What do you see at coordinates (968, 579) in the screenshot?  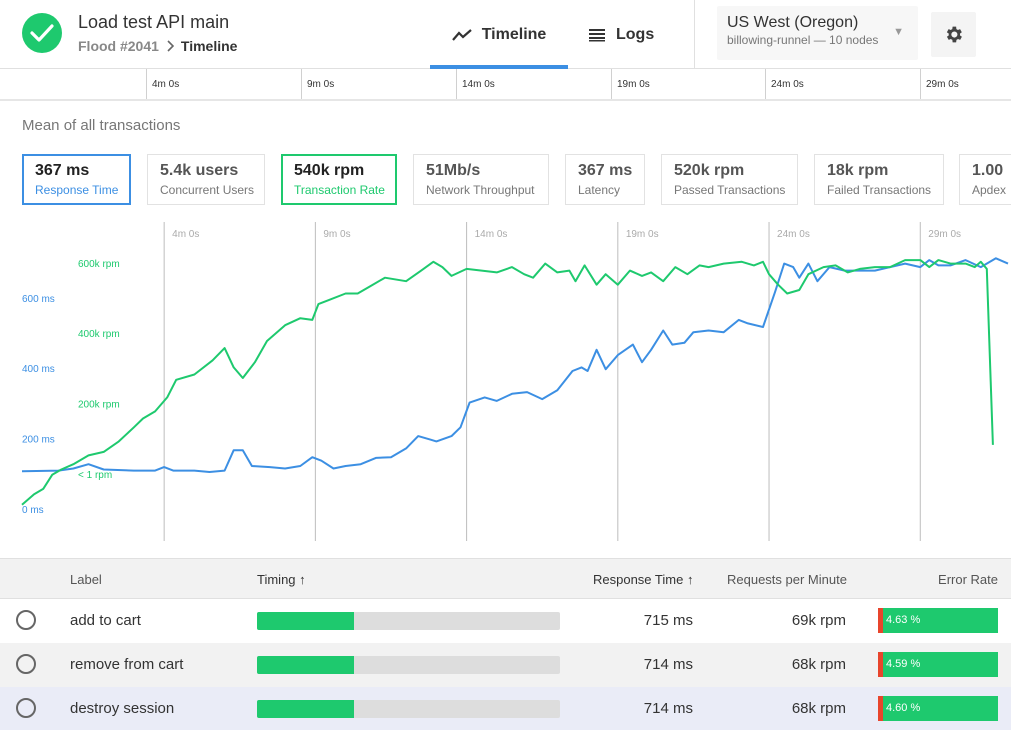 I see `column-header-error-rate: Error Rate` at bounding box center [968, 579].